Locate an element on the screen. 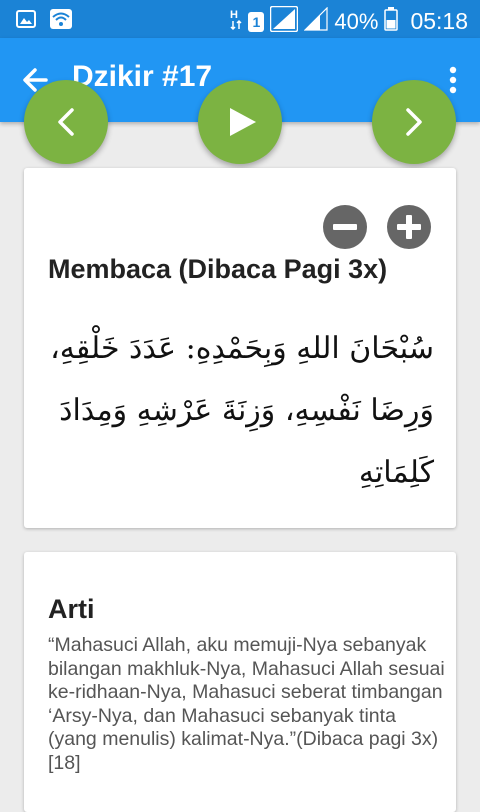 This screenshot has height=812, width=480. previous-button is located at coordinates (66, 122).